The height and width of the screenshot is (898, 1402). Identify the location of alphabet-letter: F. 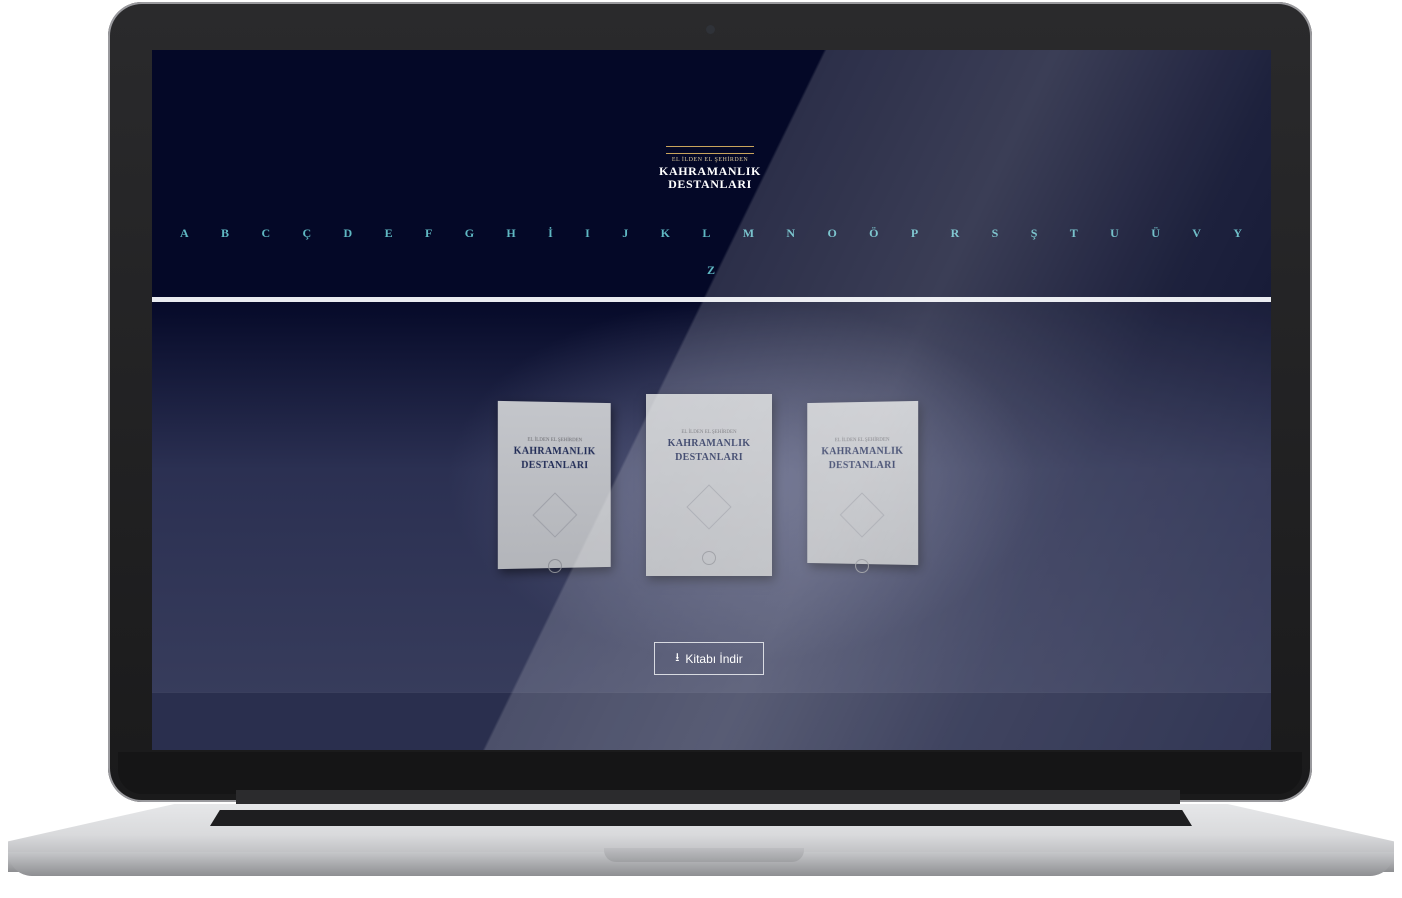
(429, 233).